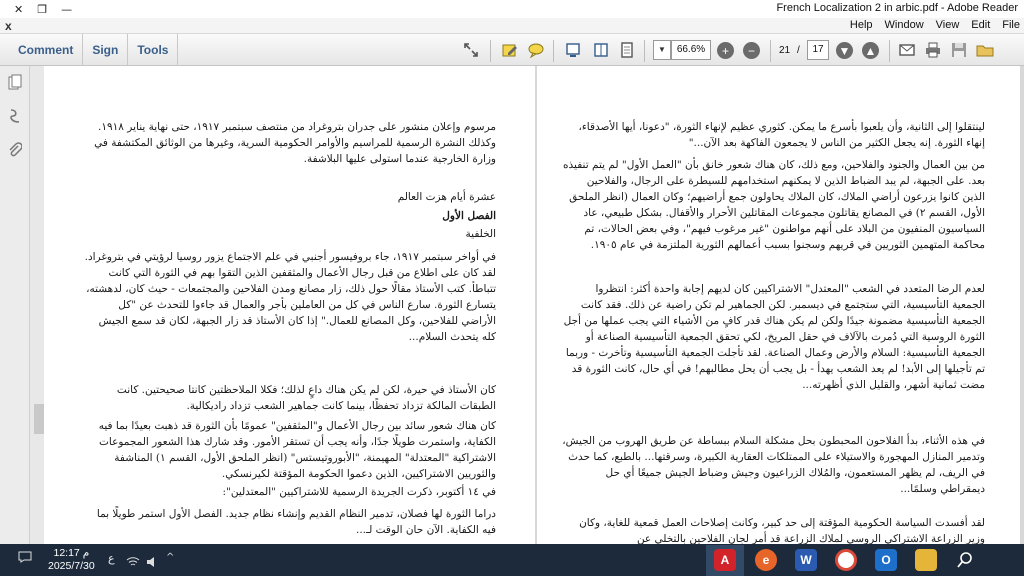  I want to click on restore-window-button: ❐, so click(42, 9).